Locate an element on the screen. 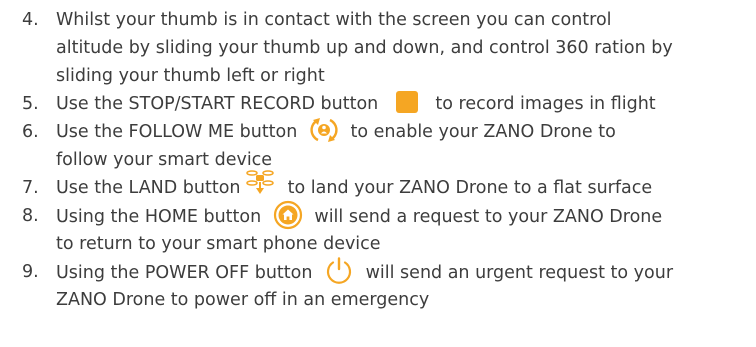  power-off-icon is located at coordinates (339, 271).